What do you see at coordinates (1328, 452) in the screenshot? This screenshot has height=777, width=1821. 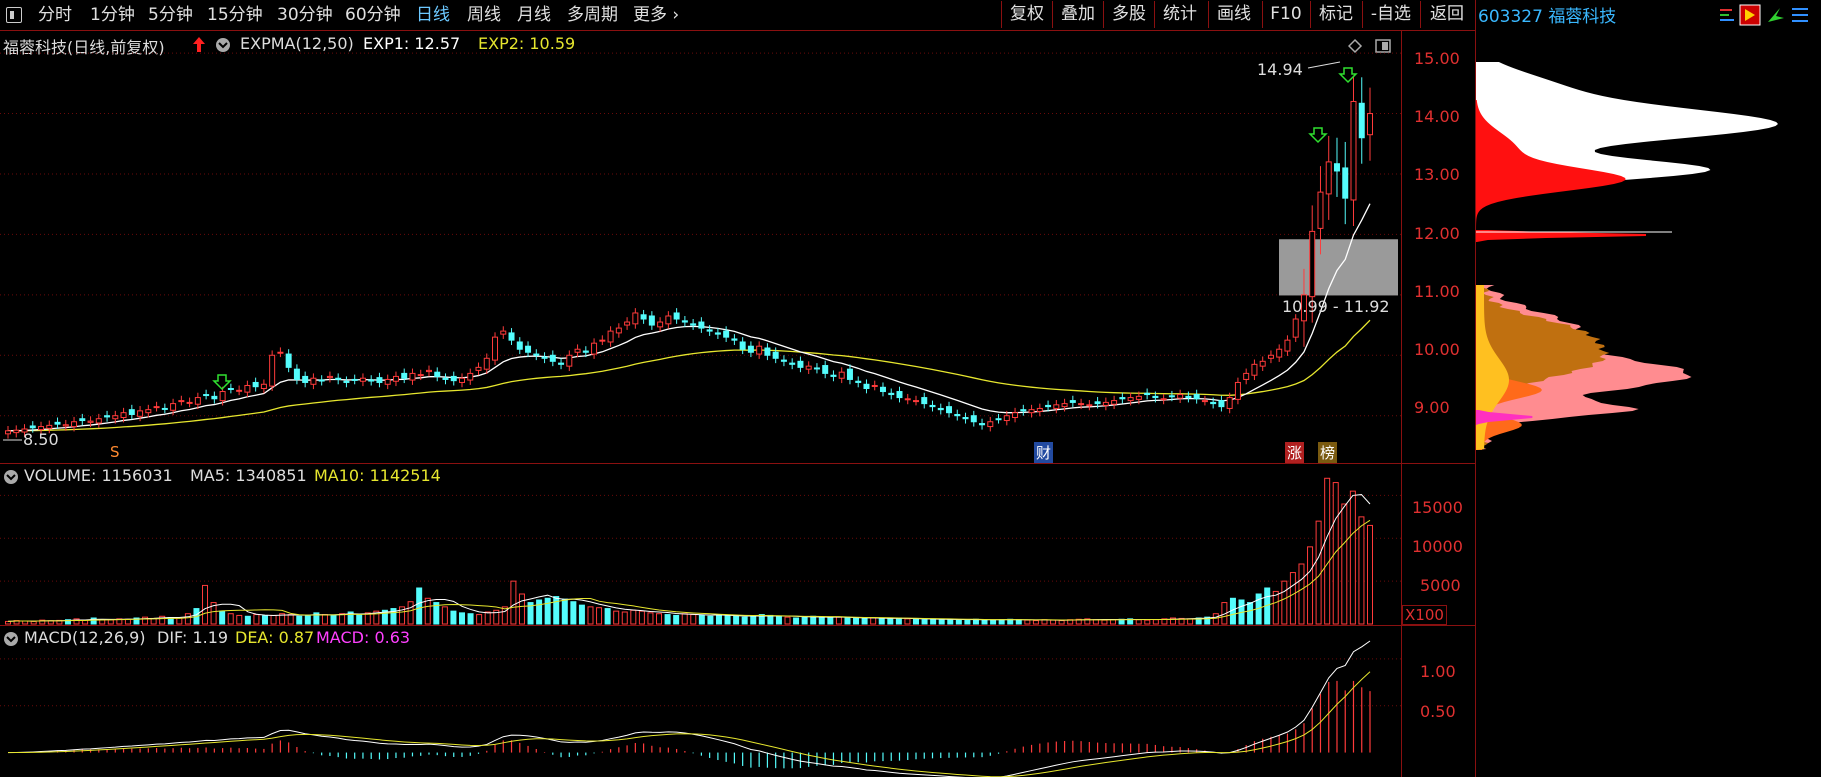 I see `dragon-tiger-list-marker: 榜` at bounding box center [1328, 452].